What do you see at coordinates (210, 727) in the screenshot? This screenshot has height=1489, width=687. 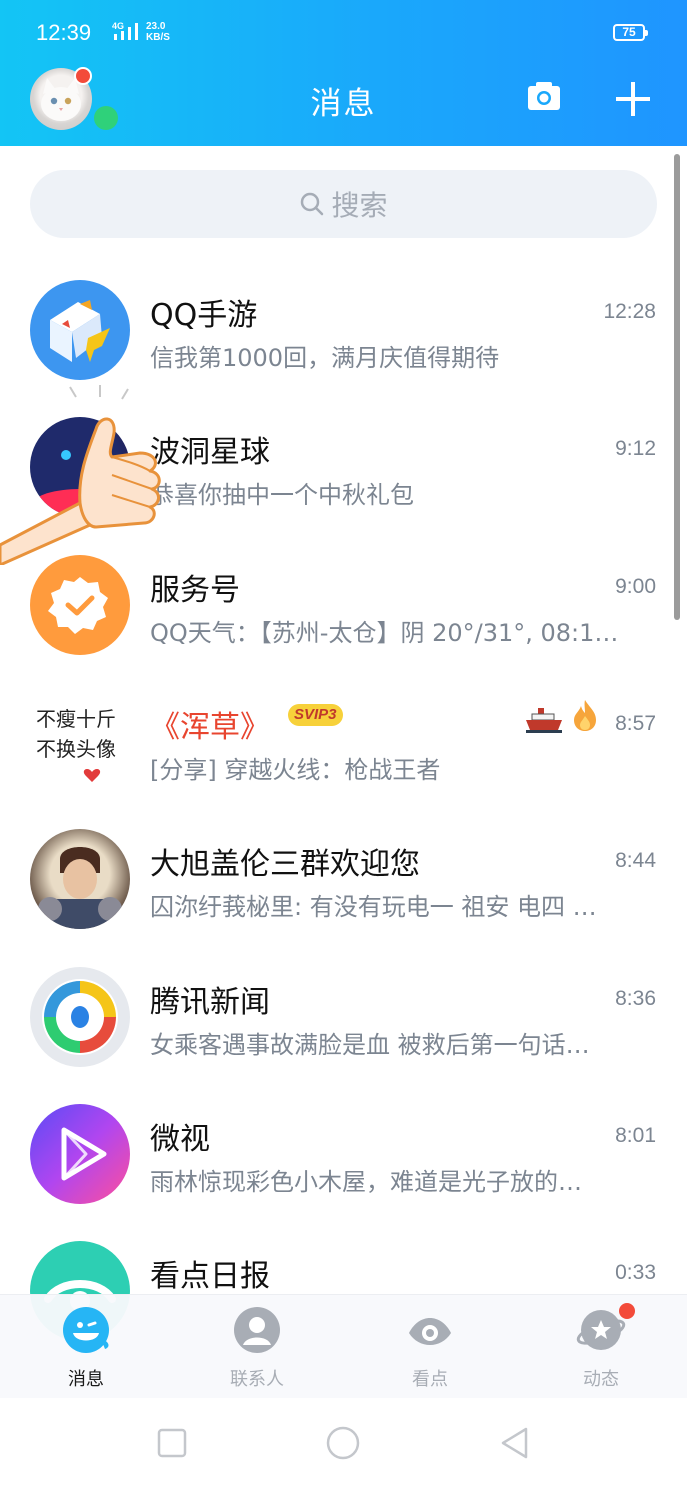 I see `chat-name: 《浑草》` at bounding box center [210, 727].